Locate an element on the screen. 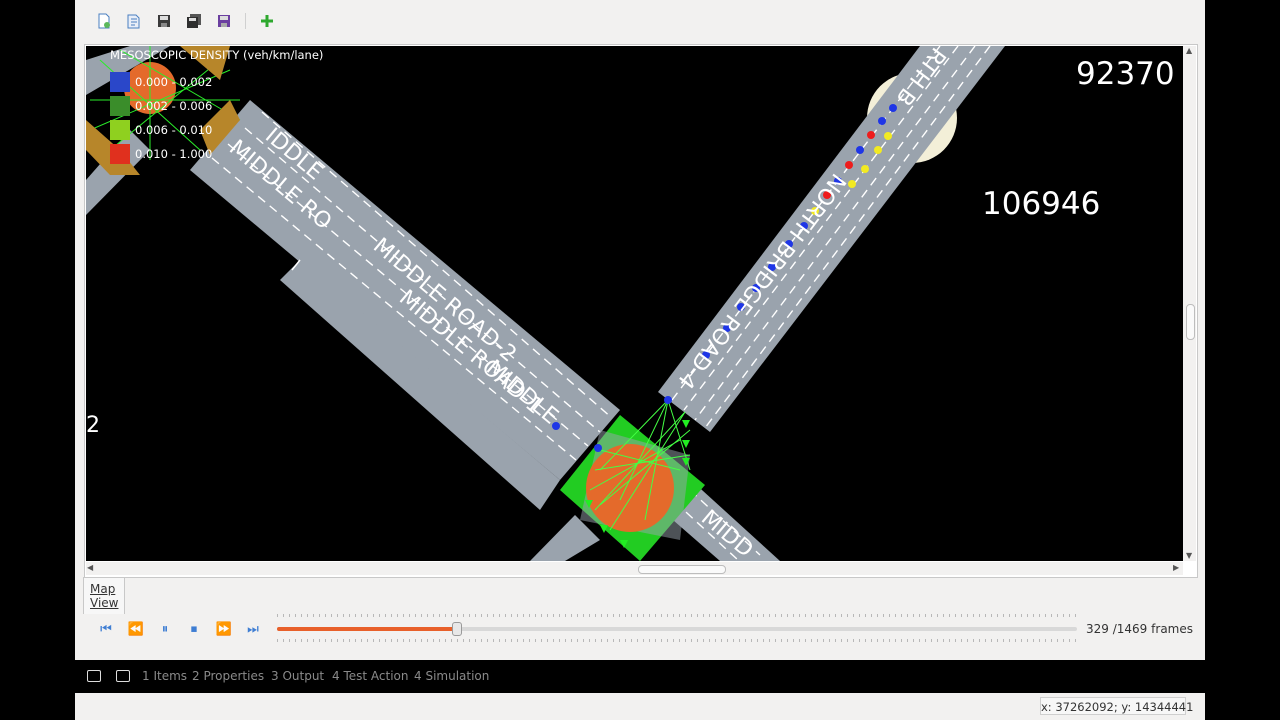  pause-icon: ⏸ is located at coordinates (165, 629).